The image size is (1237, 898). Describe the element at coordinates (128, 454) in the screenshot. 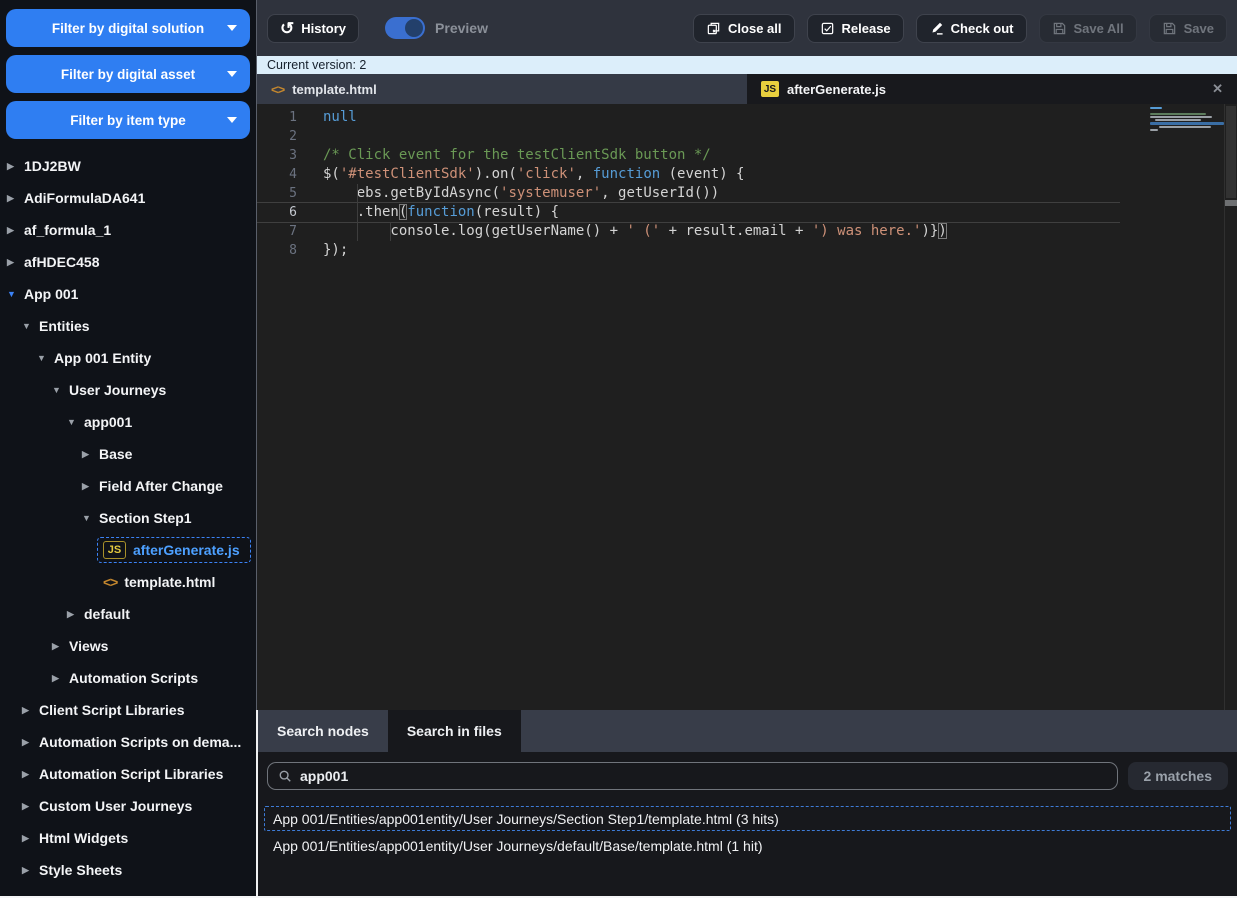

I see `tree-item-base: ▶ Base` at that location.